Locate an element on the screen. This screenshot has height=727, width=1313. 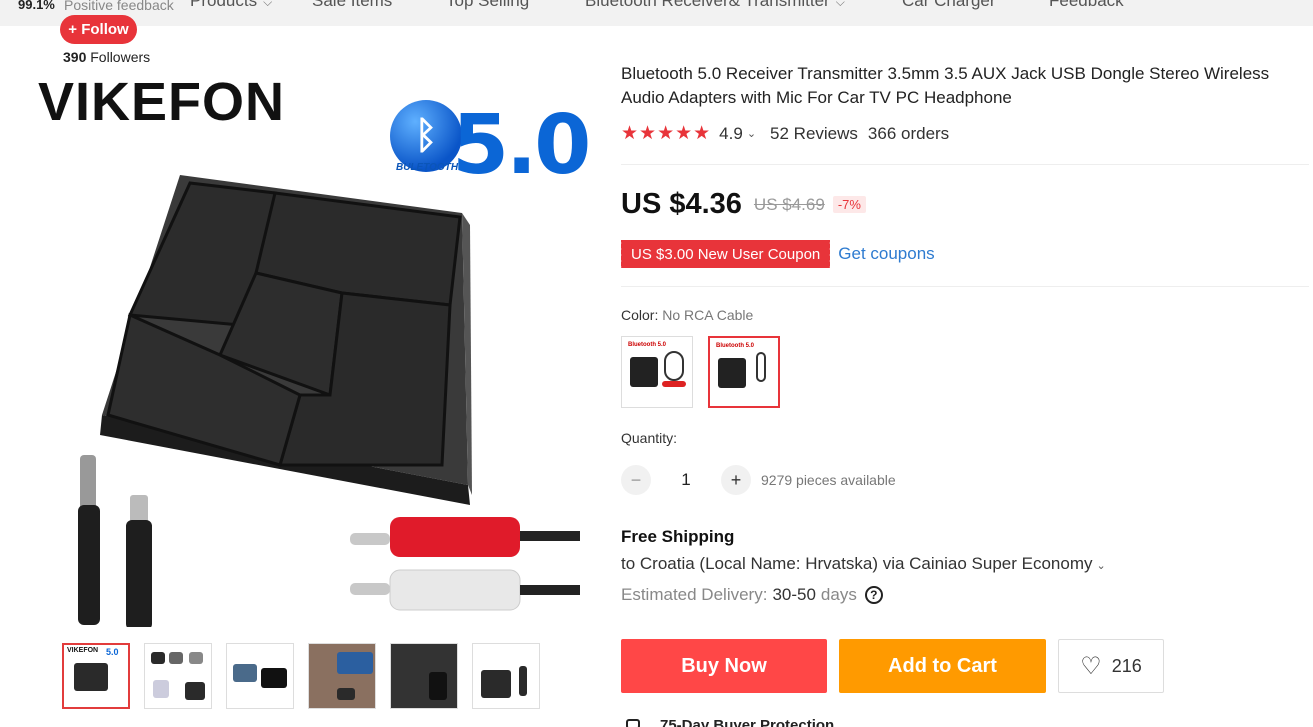
shipping-title: Free Shipping is located at coordinates (678, 536).